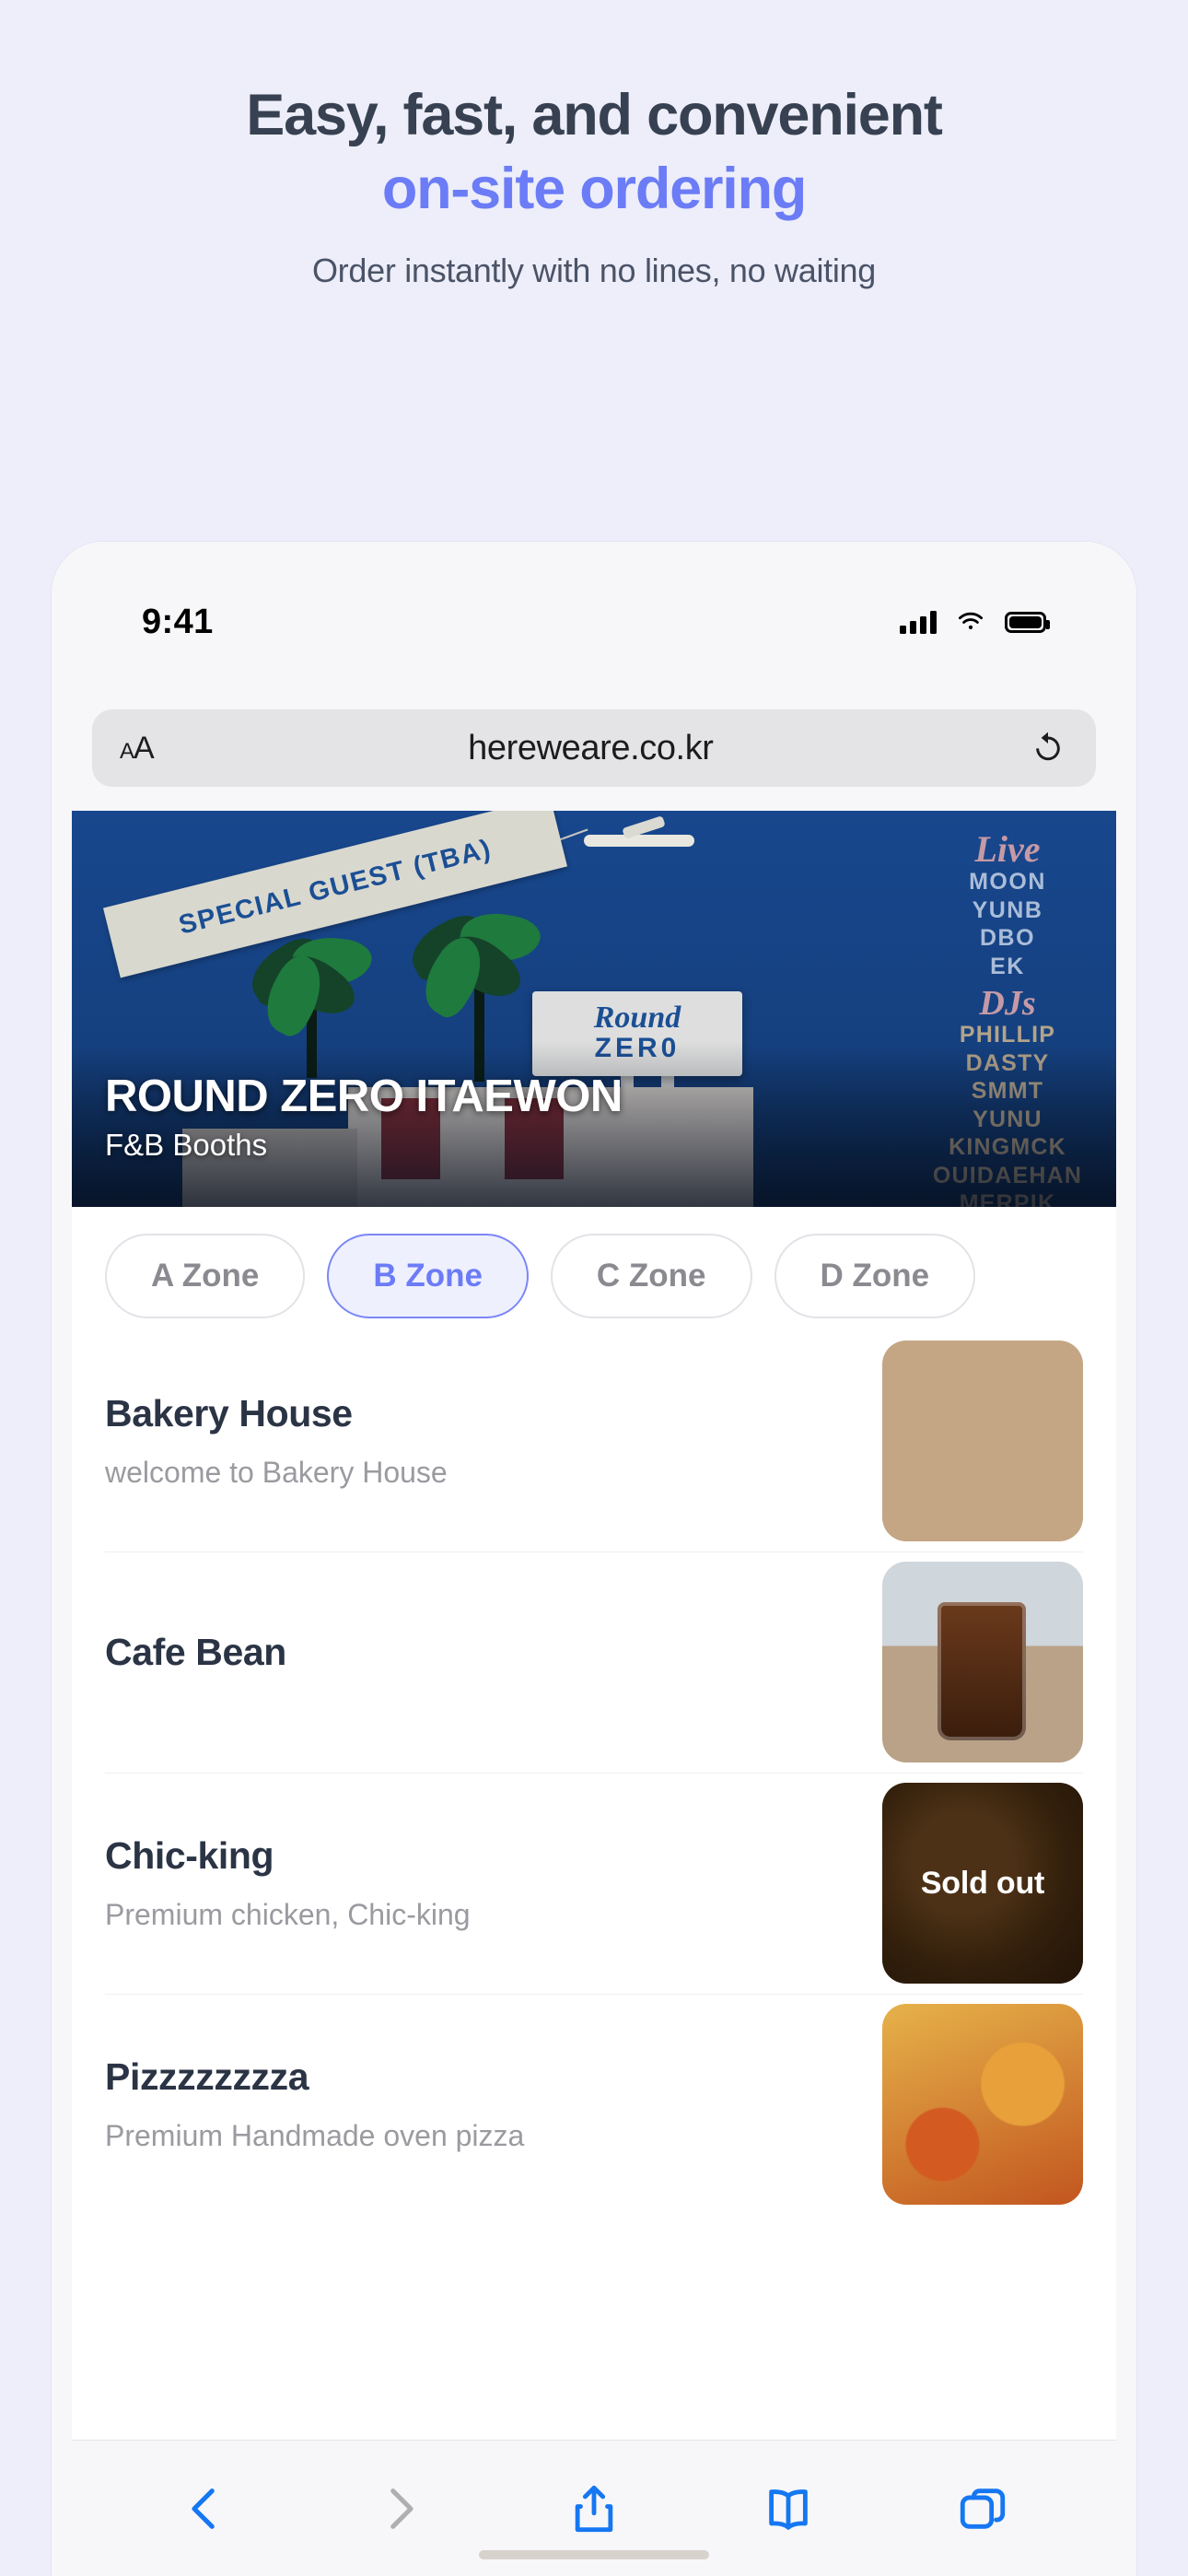  I want to click on wifi-icon, so click(971, 620).